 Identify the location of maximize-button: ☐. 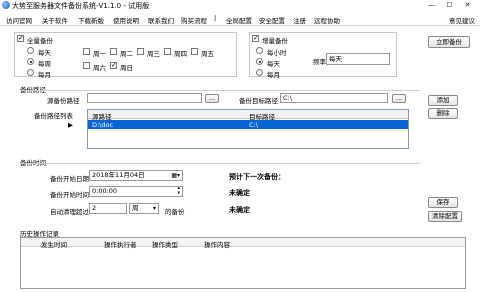
(449, 5).